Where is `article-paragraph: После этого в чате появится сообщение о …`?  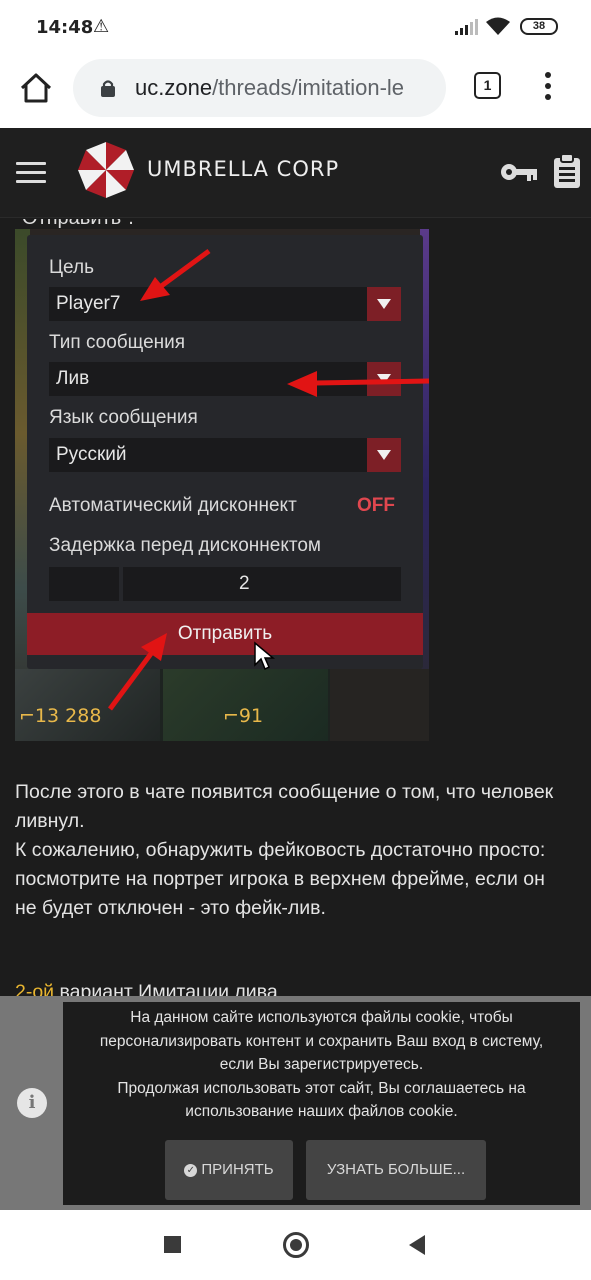
article-paragraph: После этого в чате появится сообщение о … is located at coordinates (297, 850).